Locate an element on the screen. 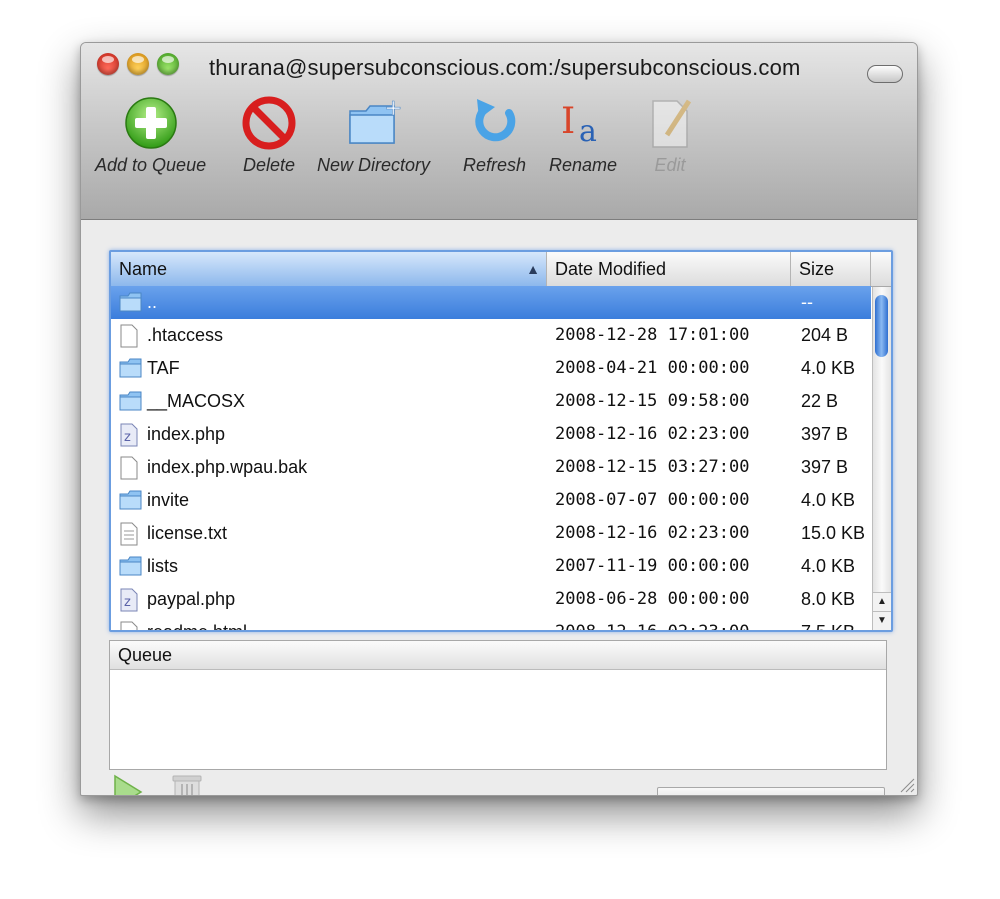  sort-ascending-icon: ▲ is located at coordinates (533, 269).